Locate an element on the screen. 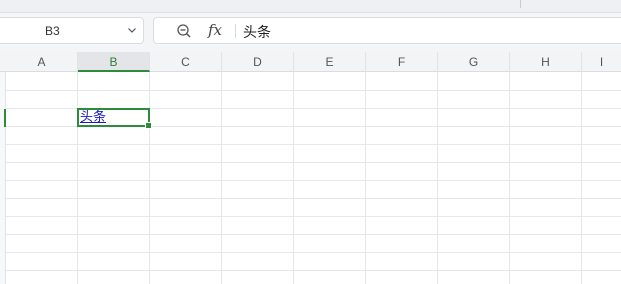 The image size is (621, 284). formula-separator is located at coordinates (235, 31).